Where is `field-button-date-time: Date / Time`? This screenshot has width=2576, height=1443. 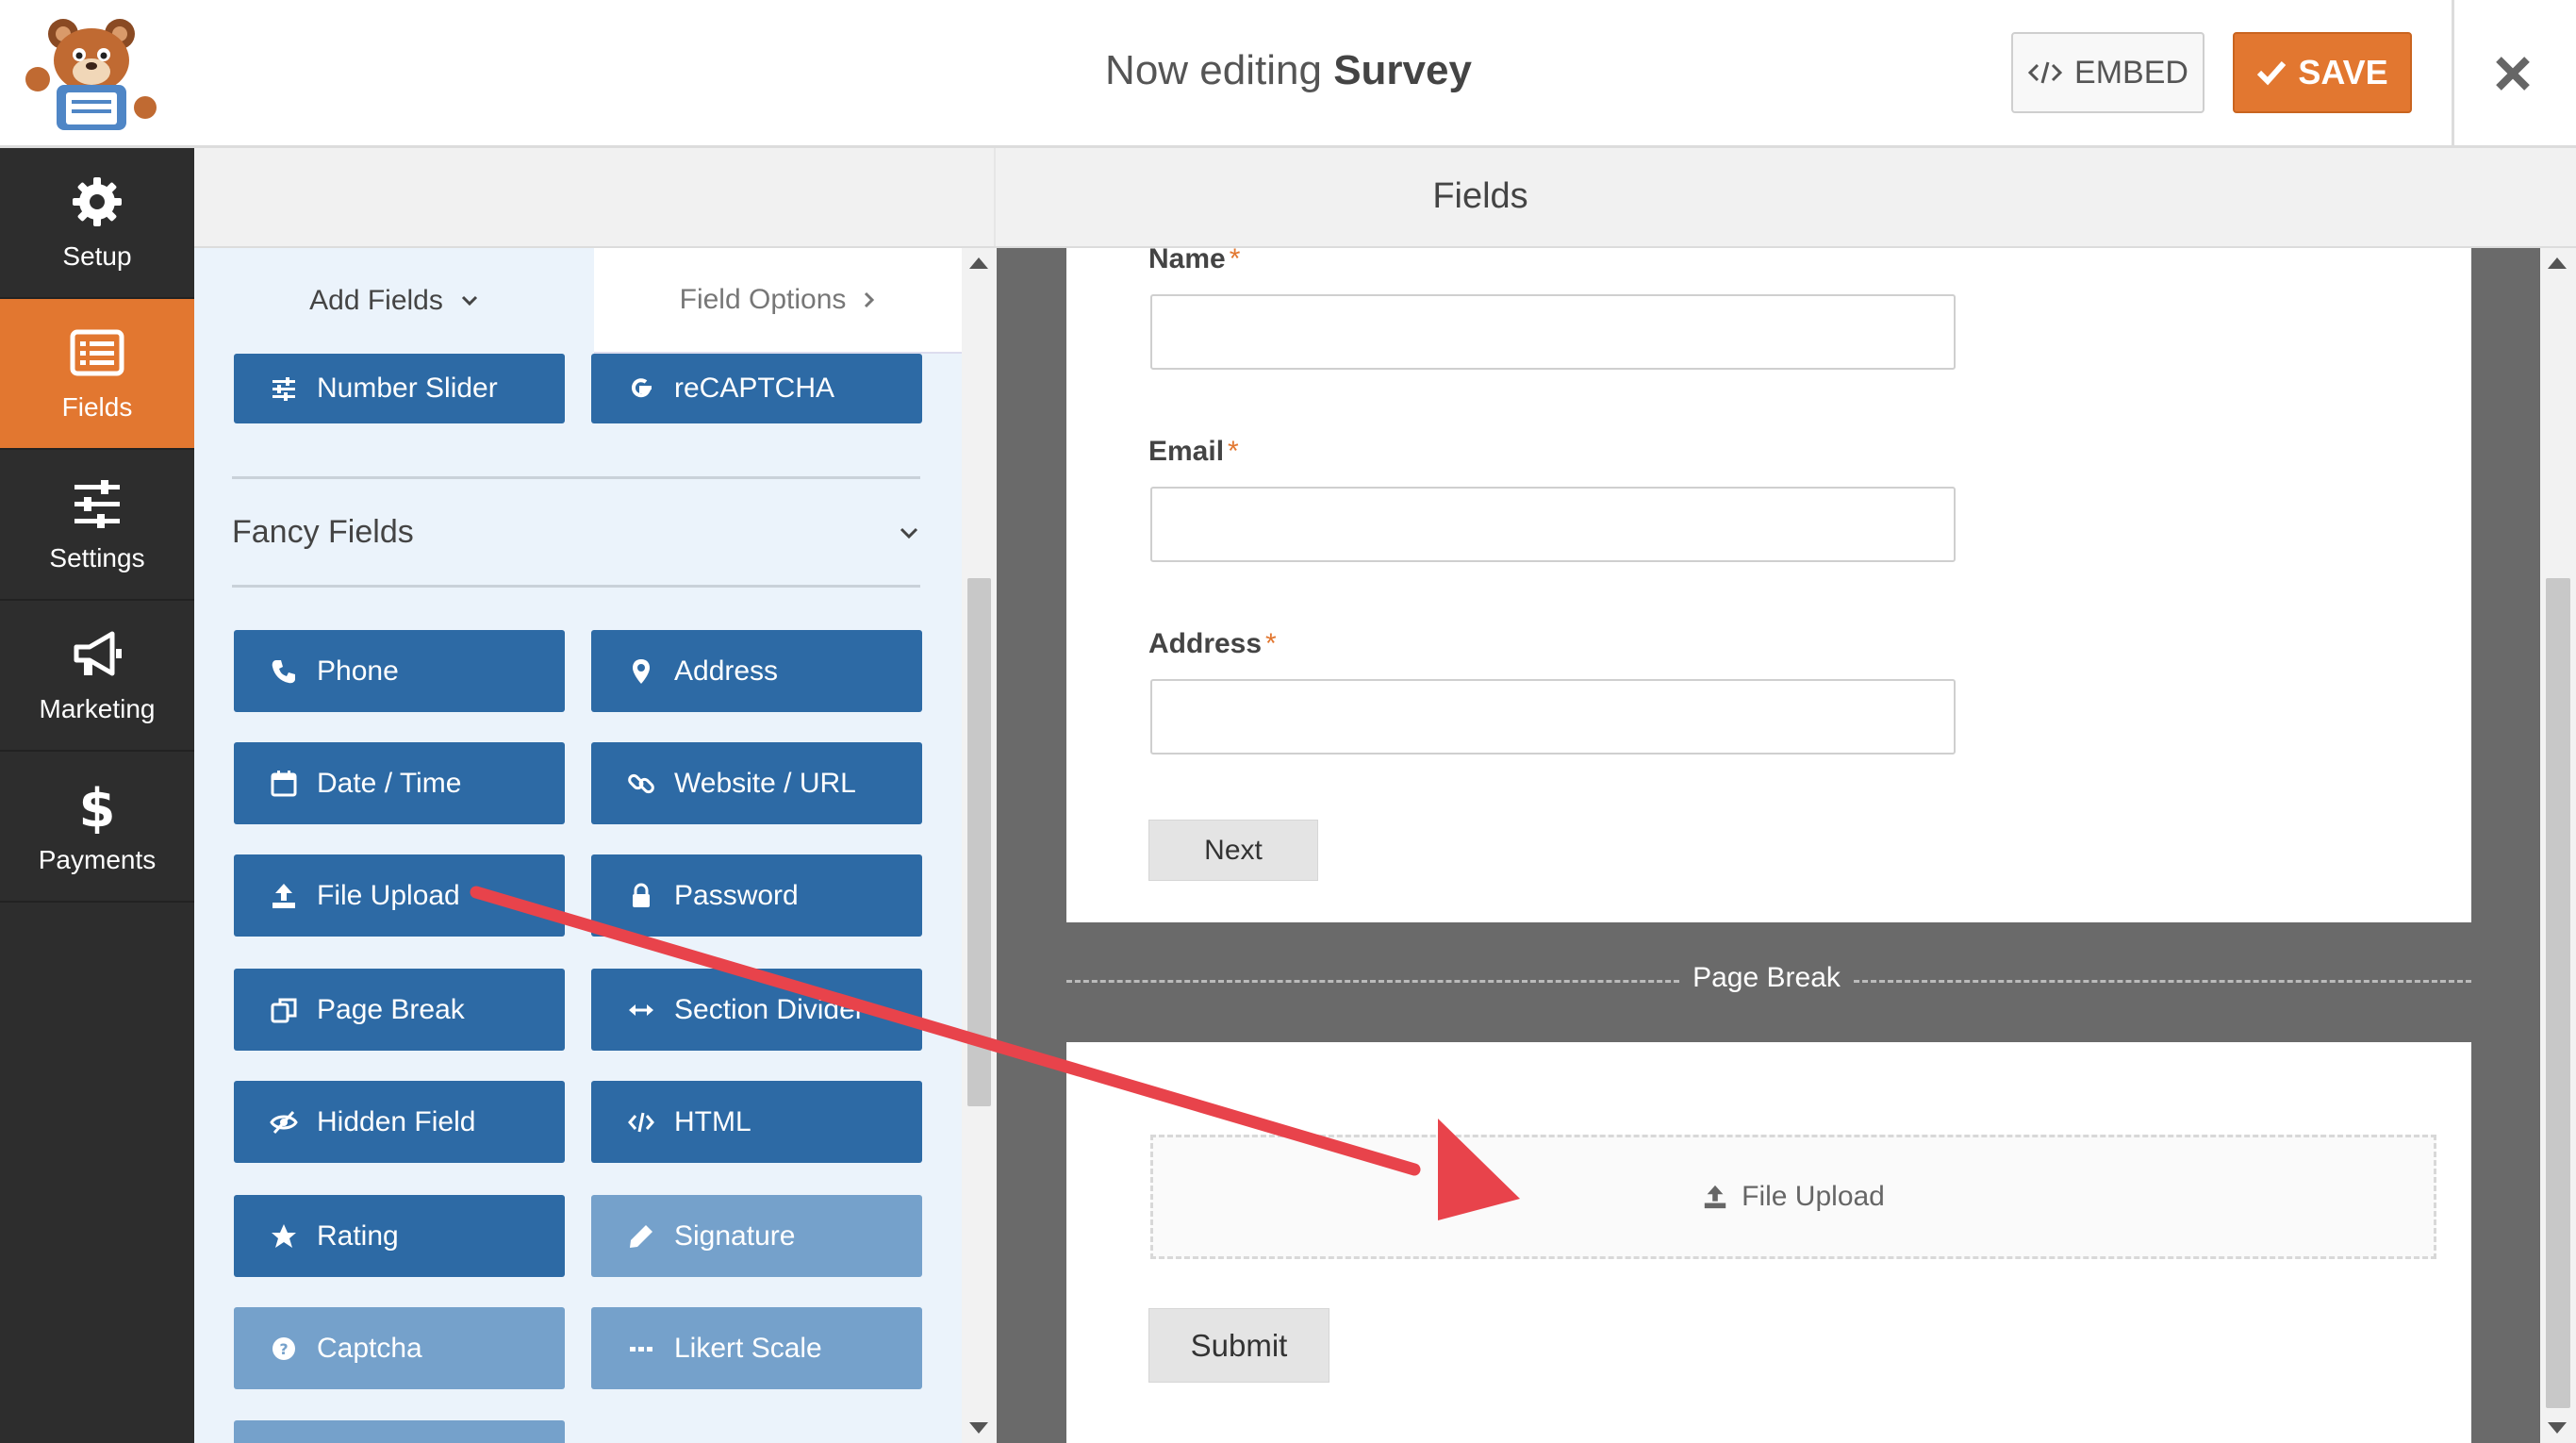
field-button-date-time: Date / Time is located at coordinates (399, 783).